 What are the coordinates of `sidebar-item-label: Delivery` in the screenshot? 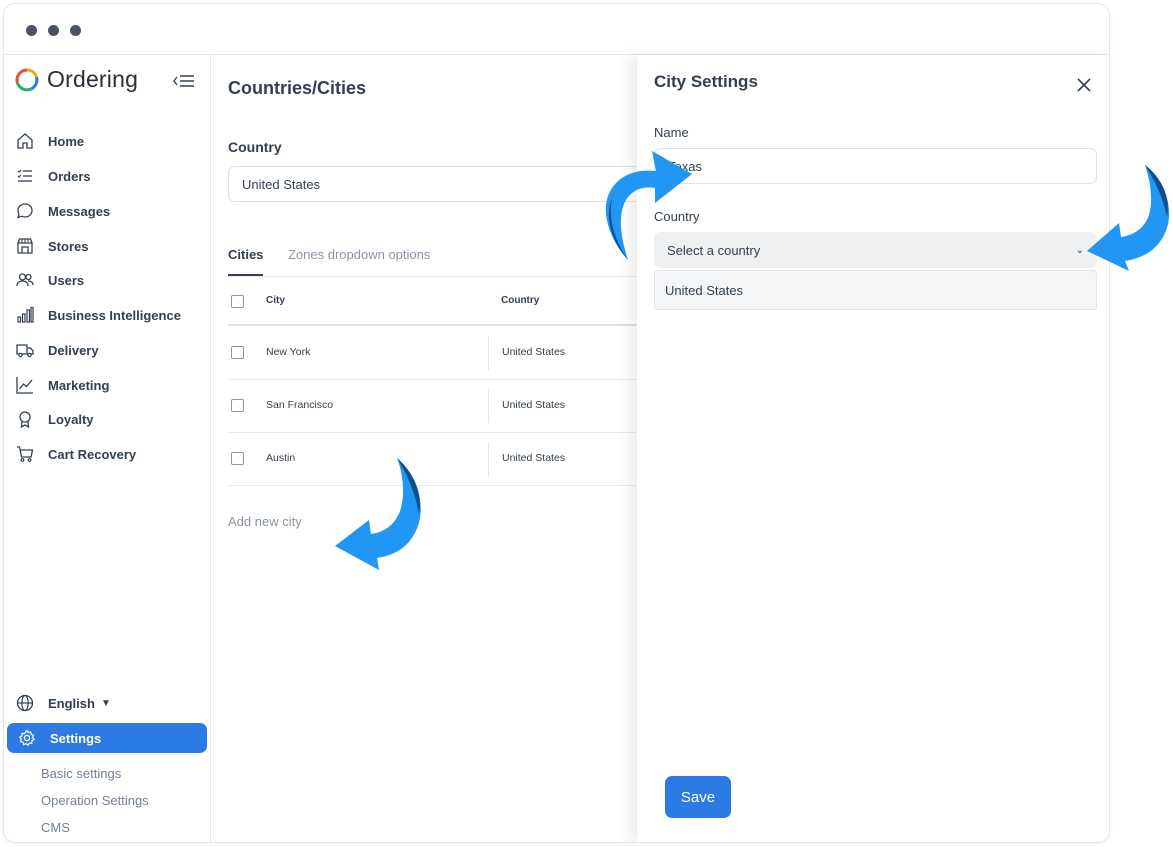 It's located at (73, 350).